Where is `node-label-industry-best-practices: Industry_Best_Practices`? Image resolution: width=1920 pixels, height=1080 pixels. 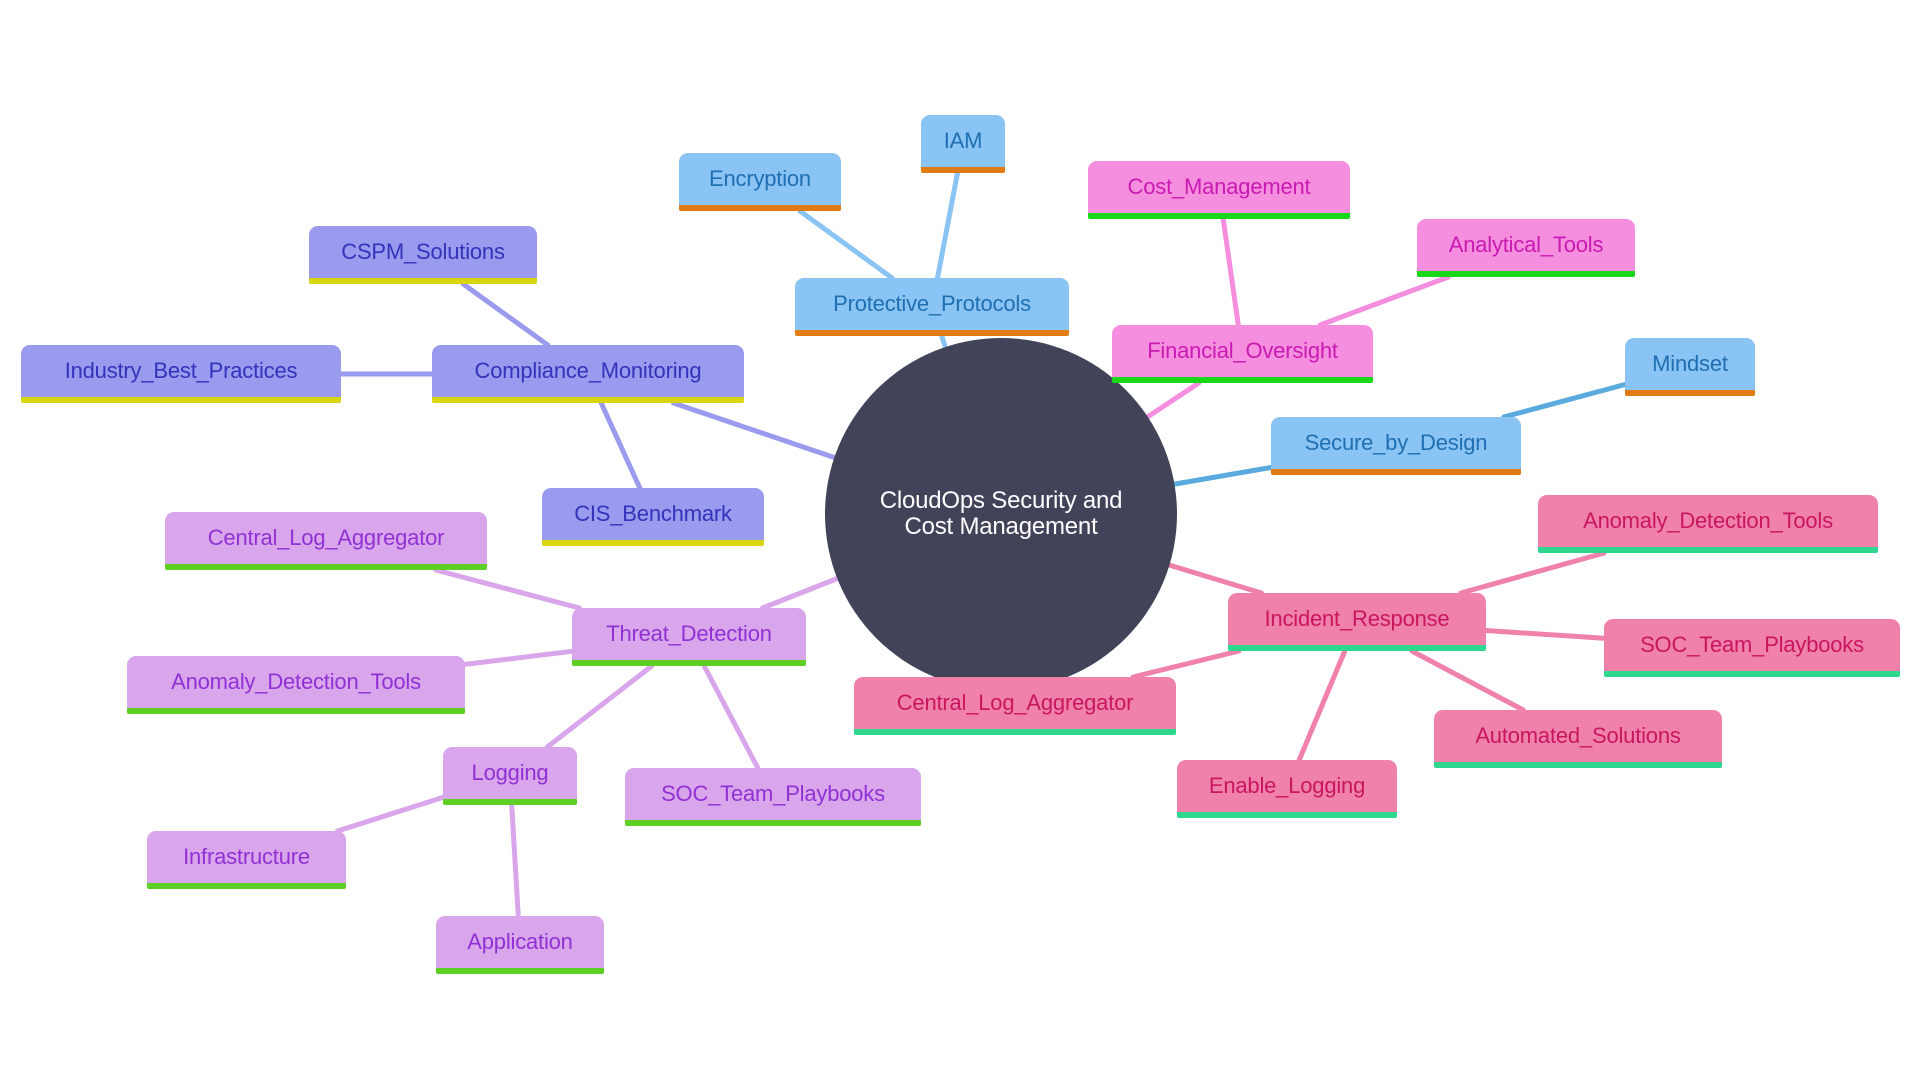
node-label-industry-best-practices: Industry_Best_Practices is located at coordinates (181, 370).